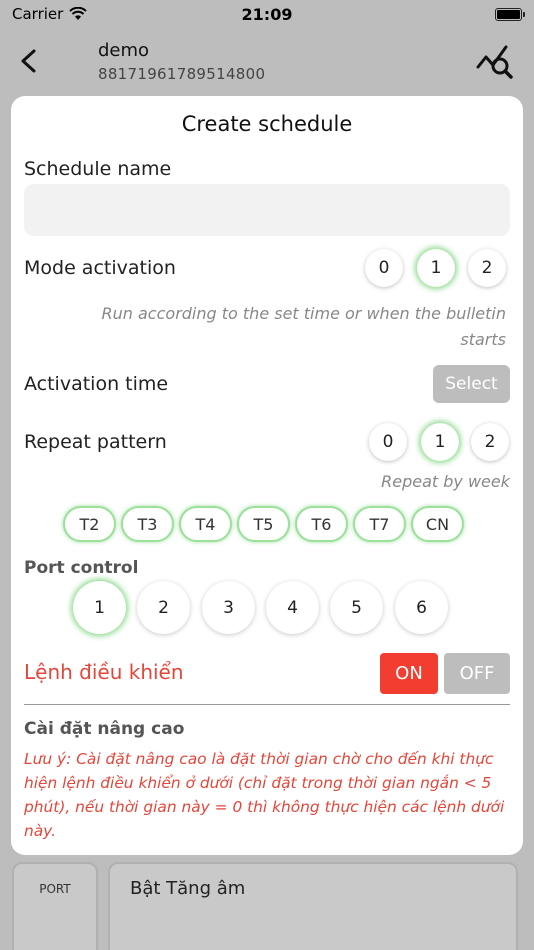  What do you see at coordinates (440, 442) in the screenshot?
I see `repeat-option-1: 1` at bounding box center [440, 442].